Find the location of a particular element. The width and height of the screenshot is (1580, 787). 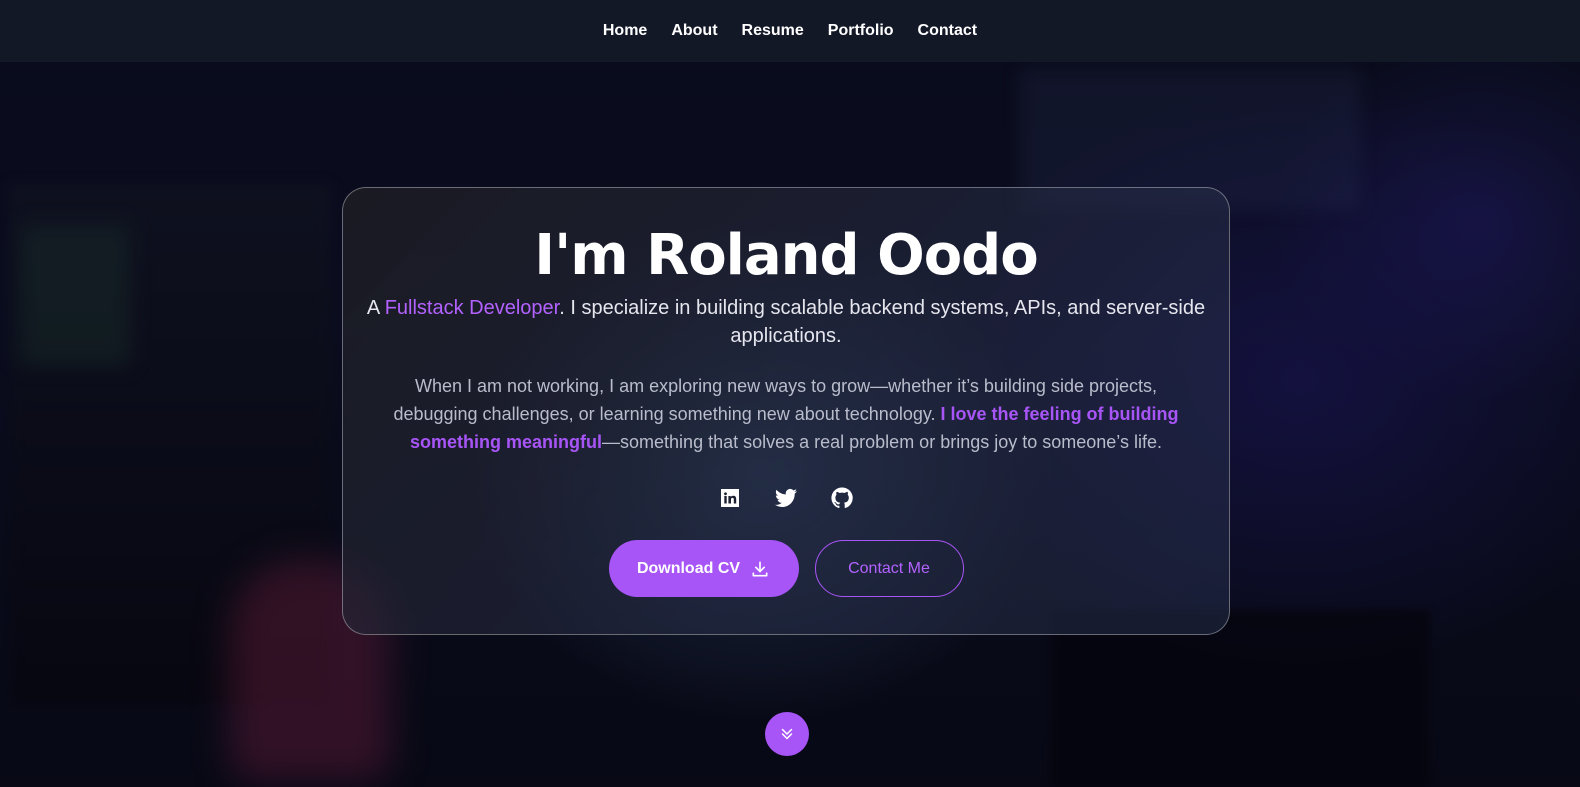

nav-link-contact: Contact is located at coordinates (948, 31).